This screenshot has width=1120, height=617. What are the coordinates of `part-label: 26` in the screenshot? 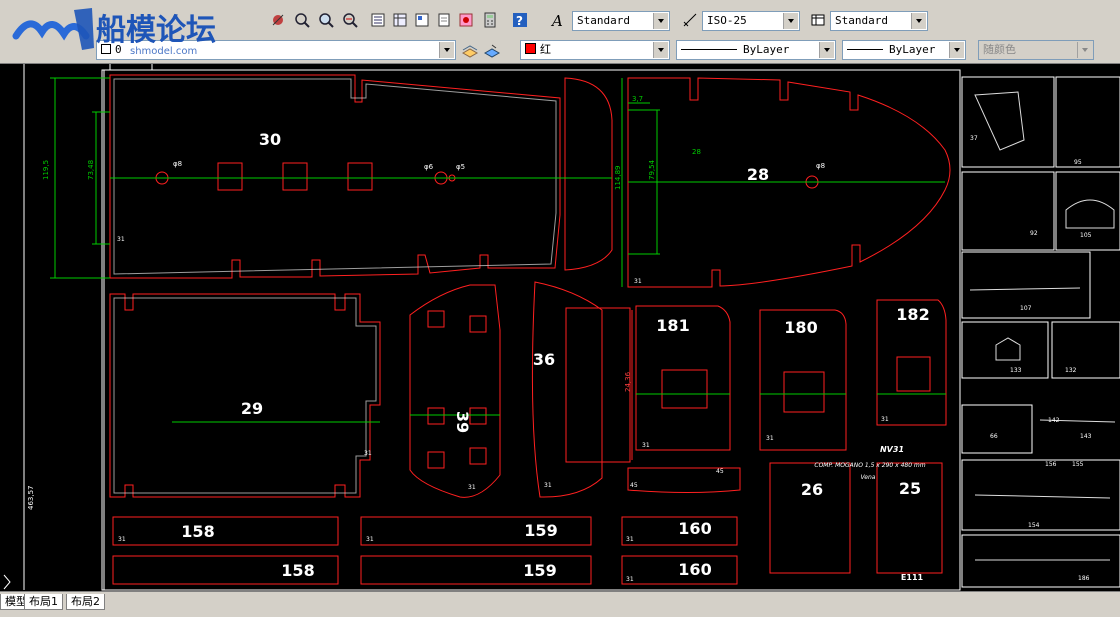 It's located at (812, 489).